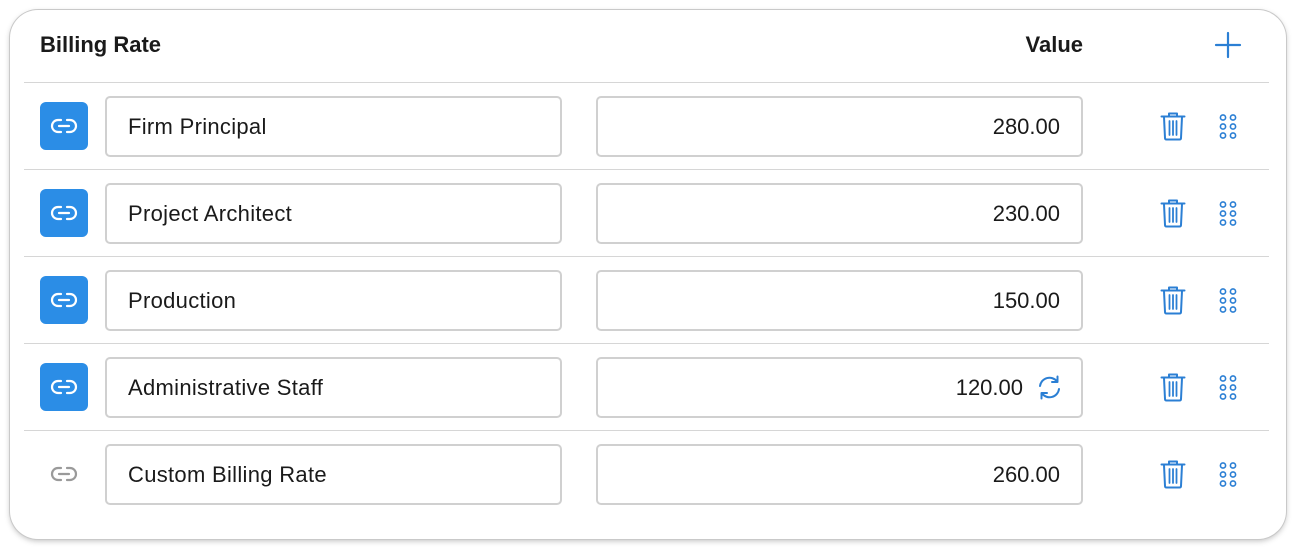  What do you see at coordinates (333, 474) in the screenshot?
I see `rate-name-input: Custom Billing Rate` at bounding box center [333, 474].